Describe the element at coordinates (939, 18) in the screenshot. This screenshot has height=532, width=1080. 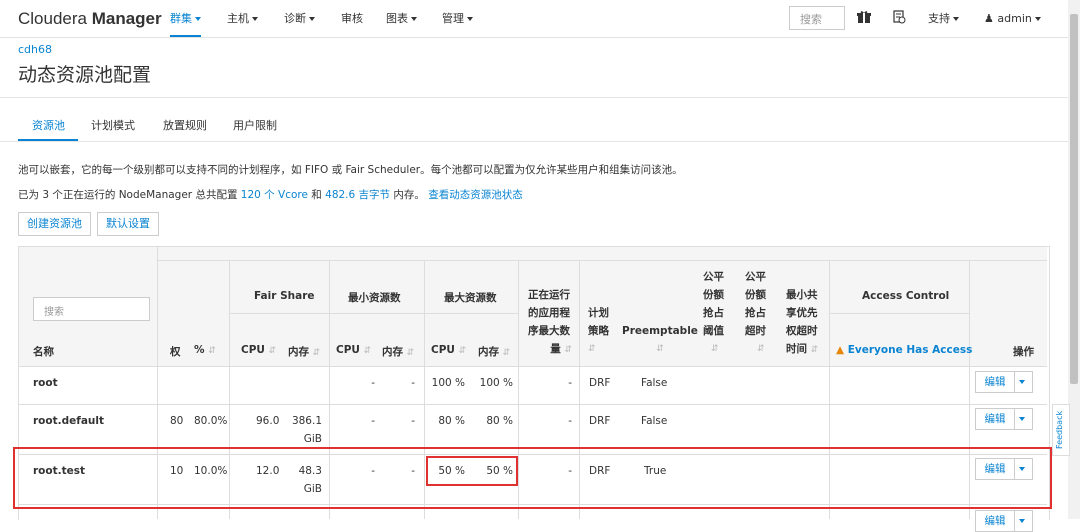
I see `support-label: 支持` at that location.